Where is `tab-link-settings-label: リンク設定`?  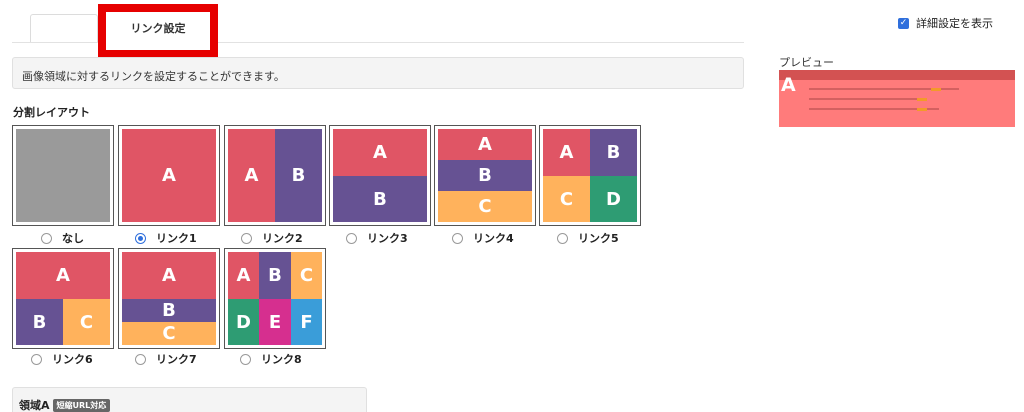
tab-link-settings-label: リンク設定 is located at coordinates (158, 28).